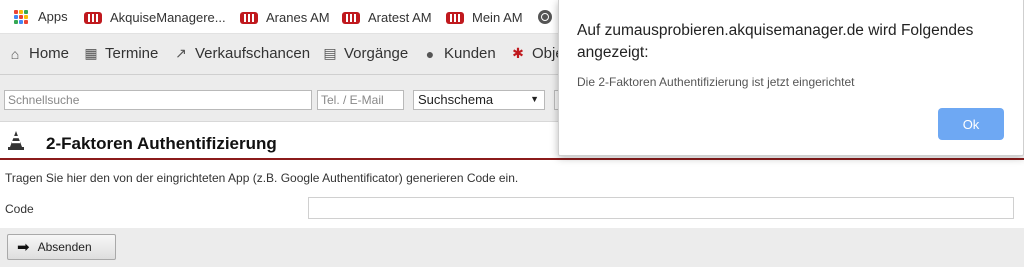  What do you see at coordinates (400, 17) in the screenshot?
I see `bookmark-label: Aratest AM` at bounding box center [400, 17].